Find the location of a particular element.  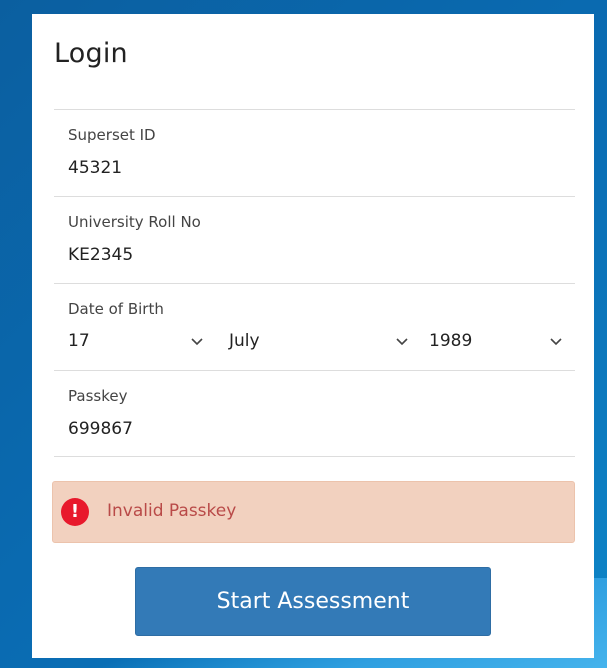

dob-month-select: July is located at coordinates (319, 343).